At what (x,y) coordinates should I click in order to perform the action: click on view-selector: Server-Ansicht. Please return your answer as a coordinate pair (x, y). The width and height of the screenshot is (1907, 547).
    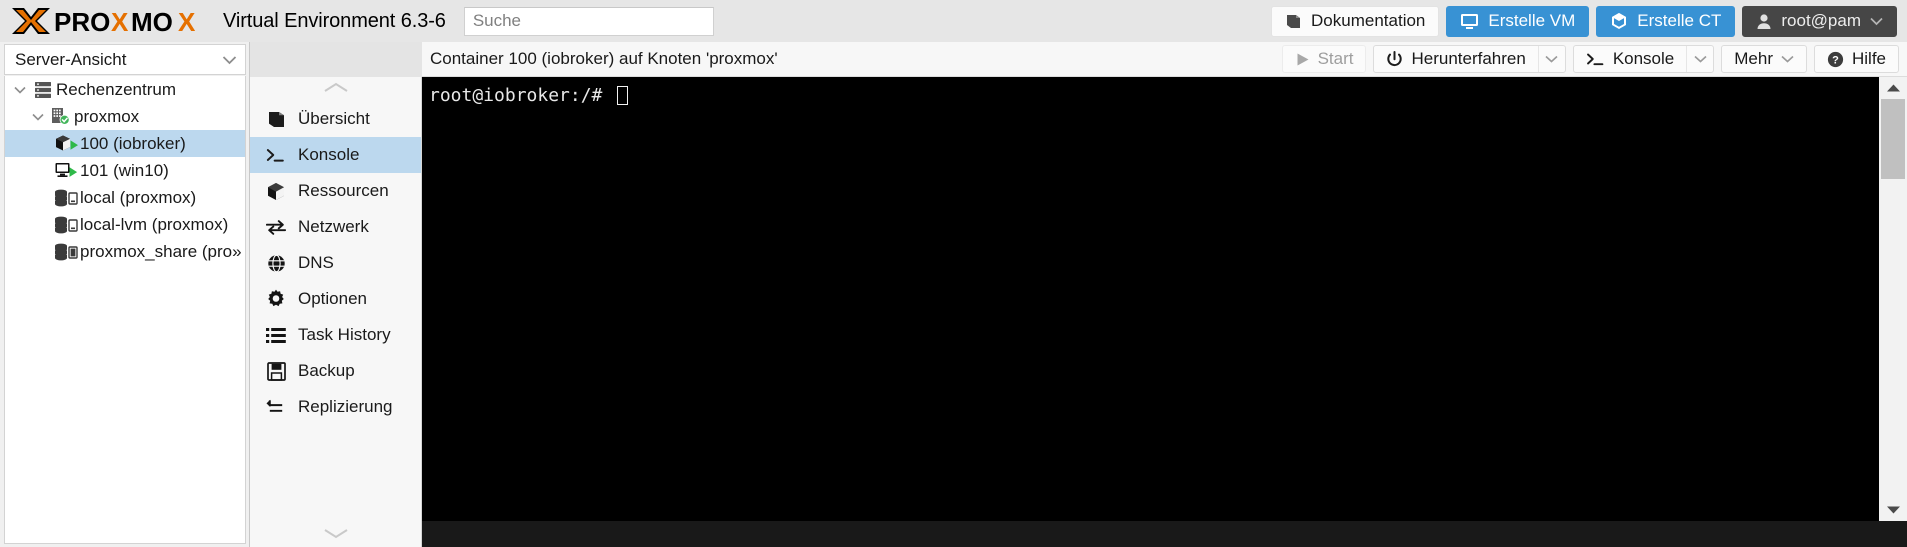
    Looking at the image, I should click on (125, 59).